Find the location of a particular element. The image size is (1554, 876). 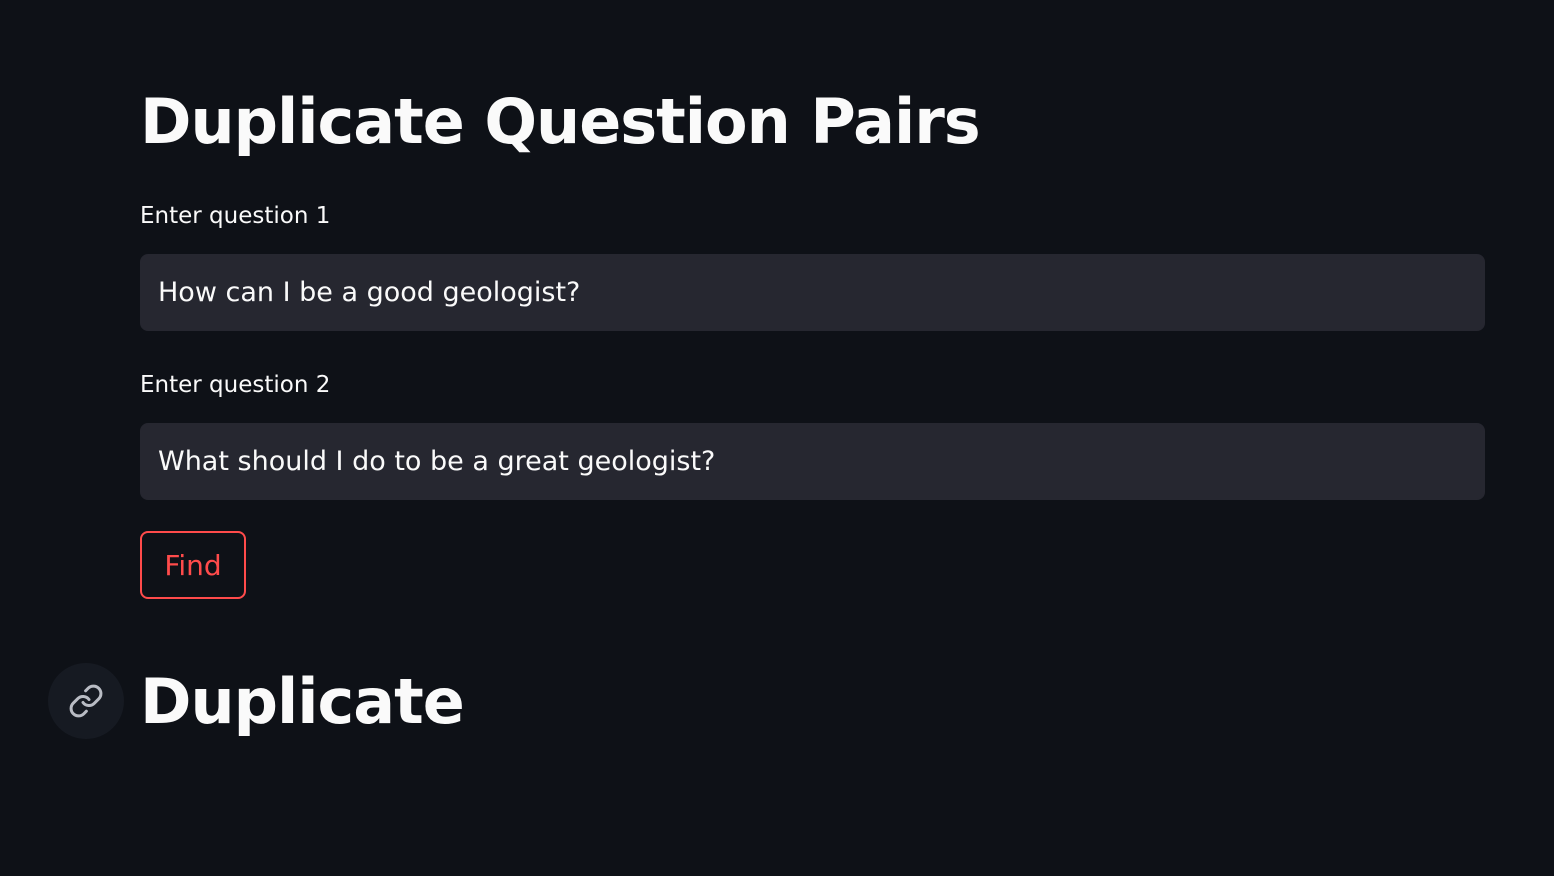

page-title: Duplicate Question Pairs is located at coordinates (560, 121).